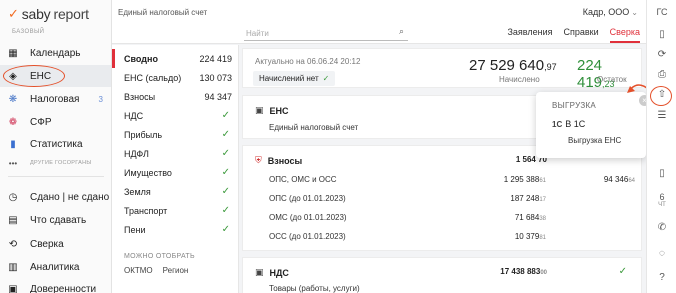 Image resolution: width=676 pixels, height=293 pixels. I want to click on value-cents: 61, so click(542, 181).